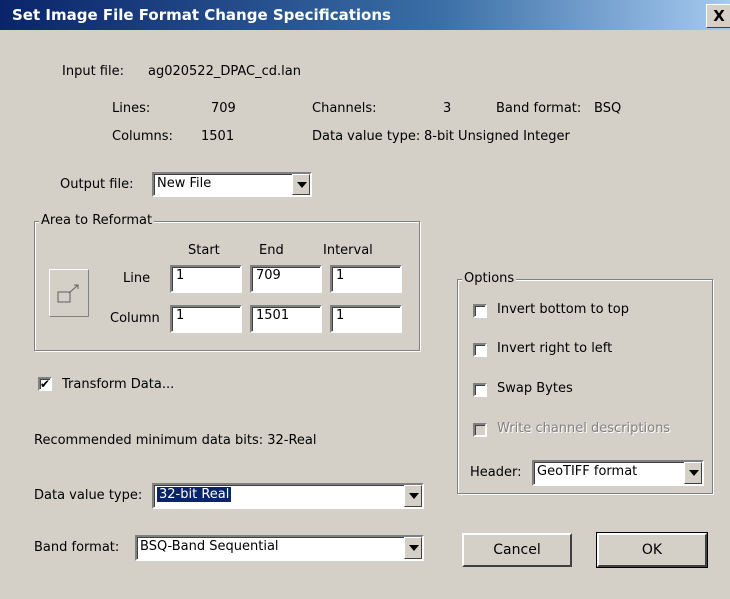  Describe the element at coordinates (286, 319) in the screenshot. I see `column-end-input: 1501` at that location.